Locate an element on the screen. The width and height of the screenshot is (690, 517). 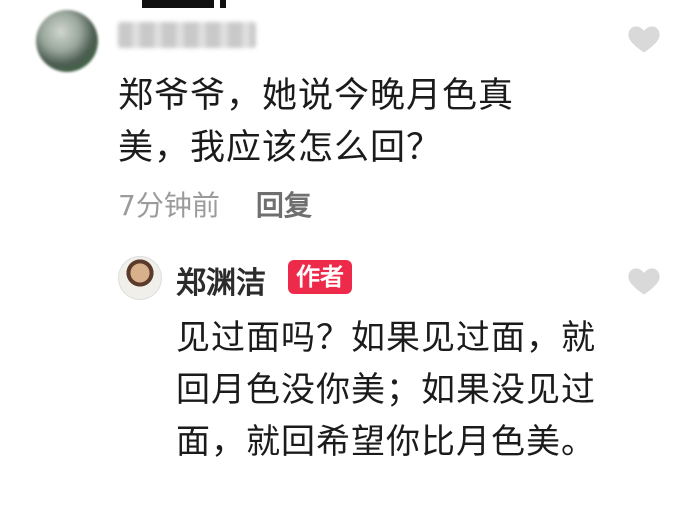
comment-text: 郑爷爷，她说今晚月色真美，我应该怎么回？ is located at coordinates (316, 122).